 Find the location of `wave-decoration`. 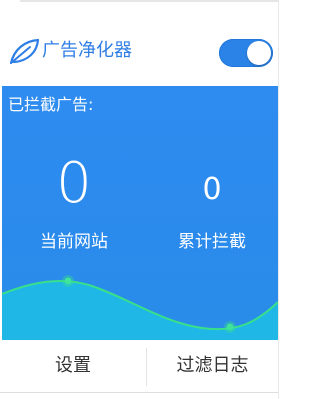

wave-decoration is located at coordinates (140, 307).